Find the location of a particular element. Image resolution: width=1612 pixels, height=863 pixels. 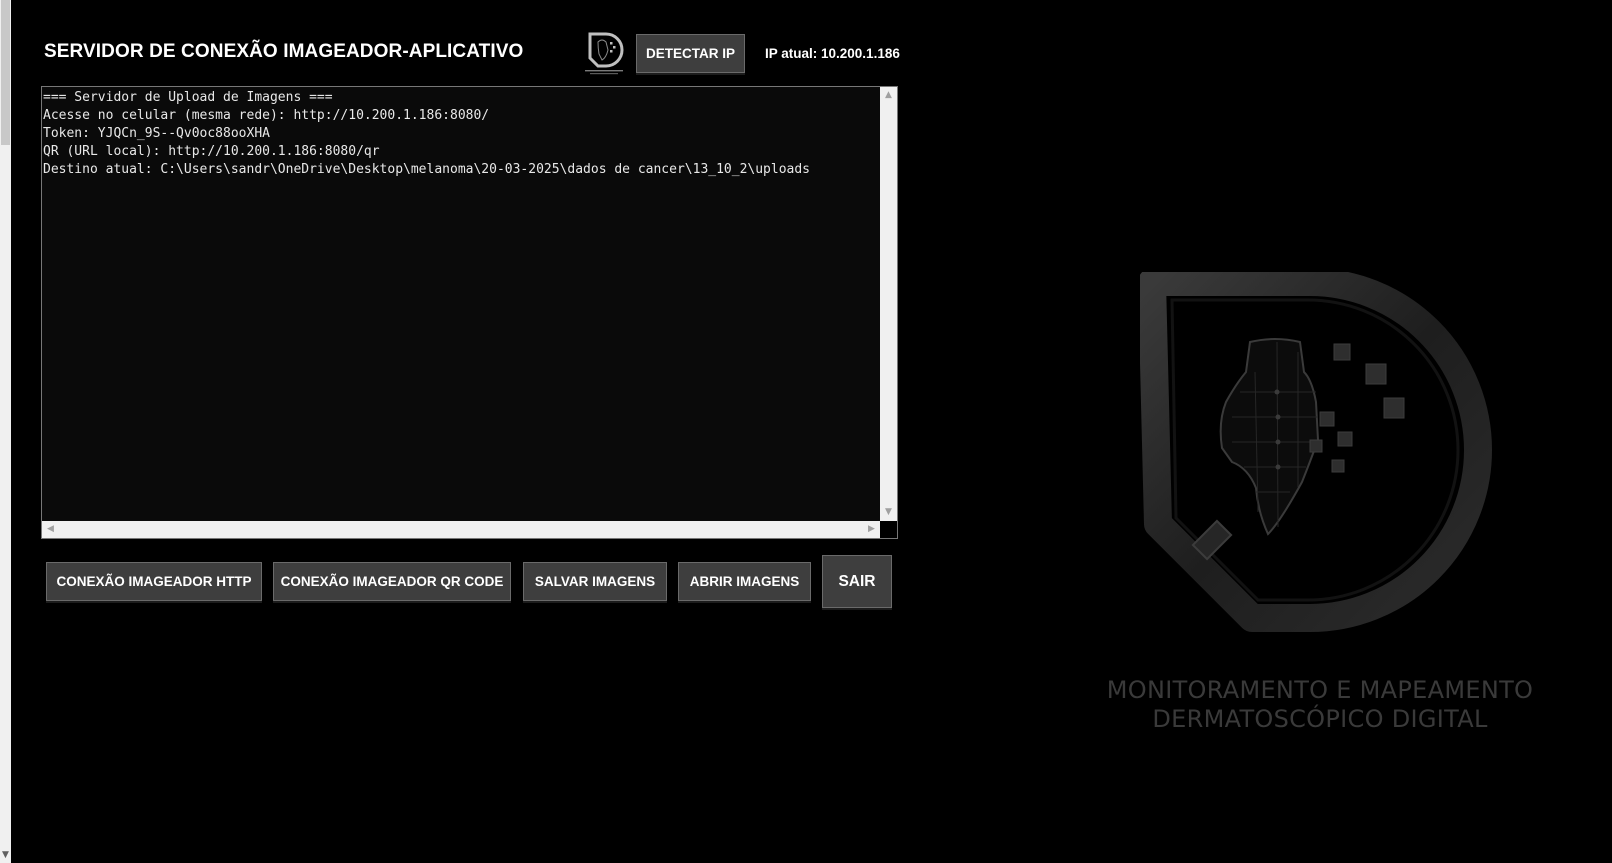

scrollbar-corner is located at coordinates (888, 529).